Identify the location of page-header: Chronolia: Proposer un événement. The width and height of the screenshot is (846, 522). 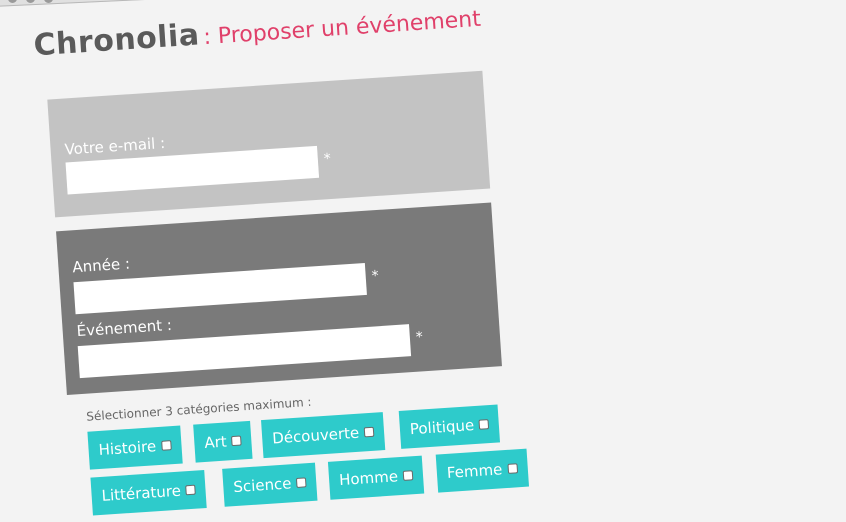
(257, 32).